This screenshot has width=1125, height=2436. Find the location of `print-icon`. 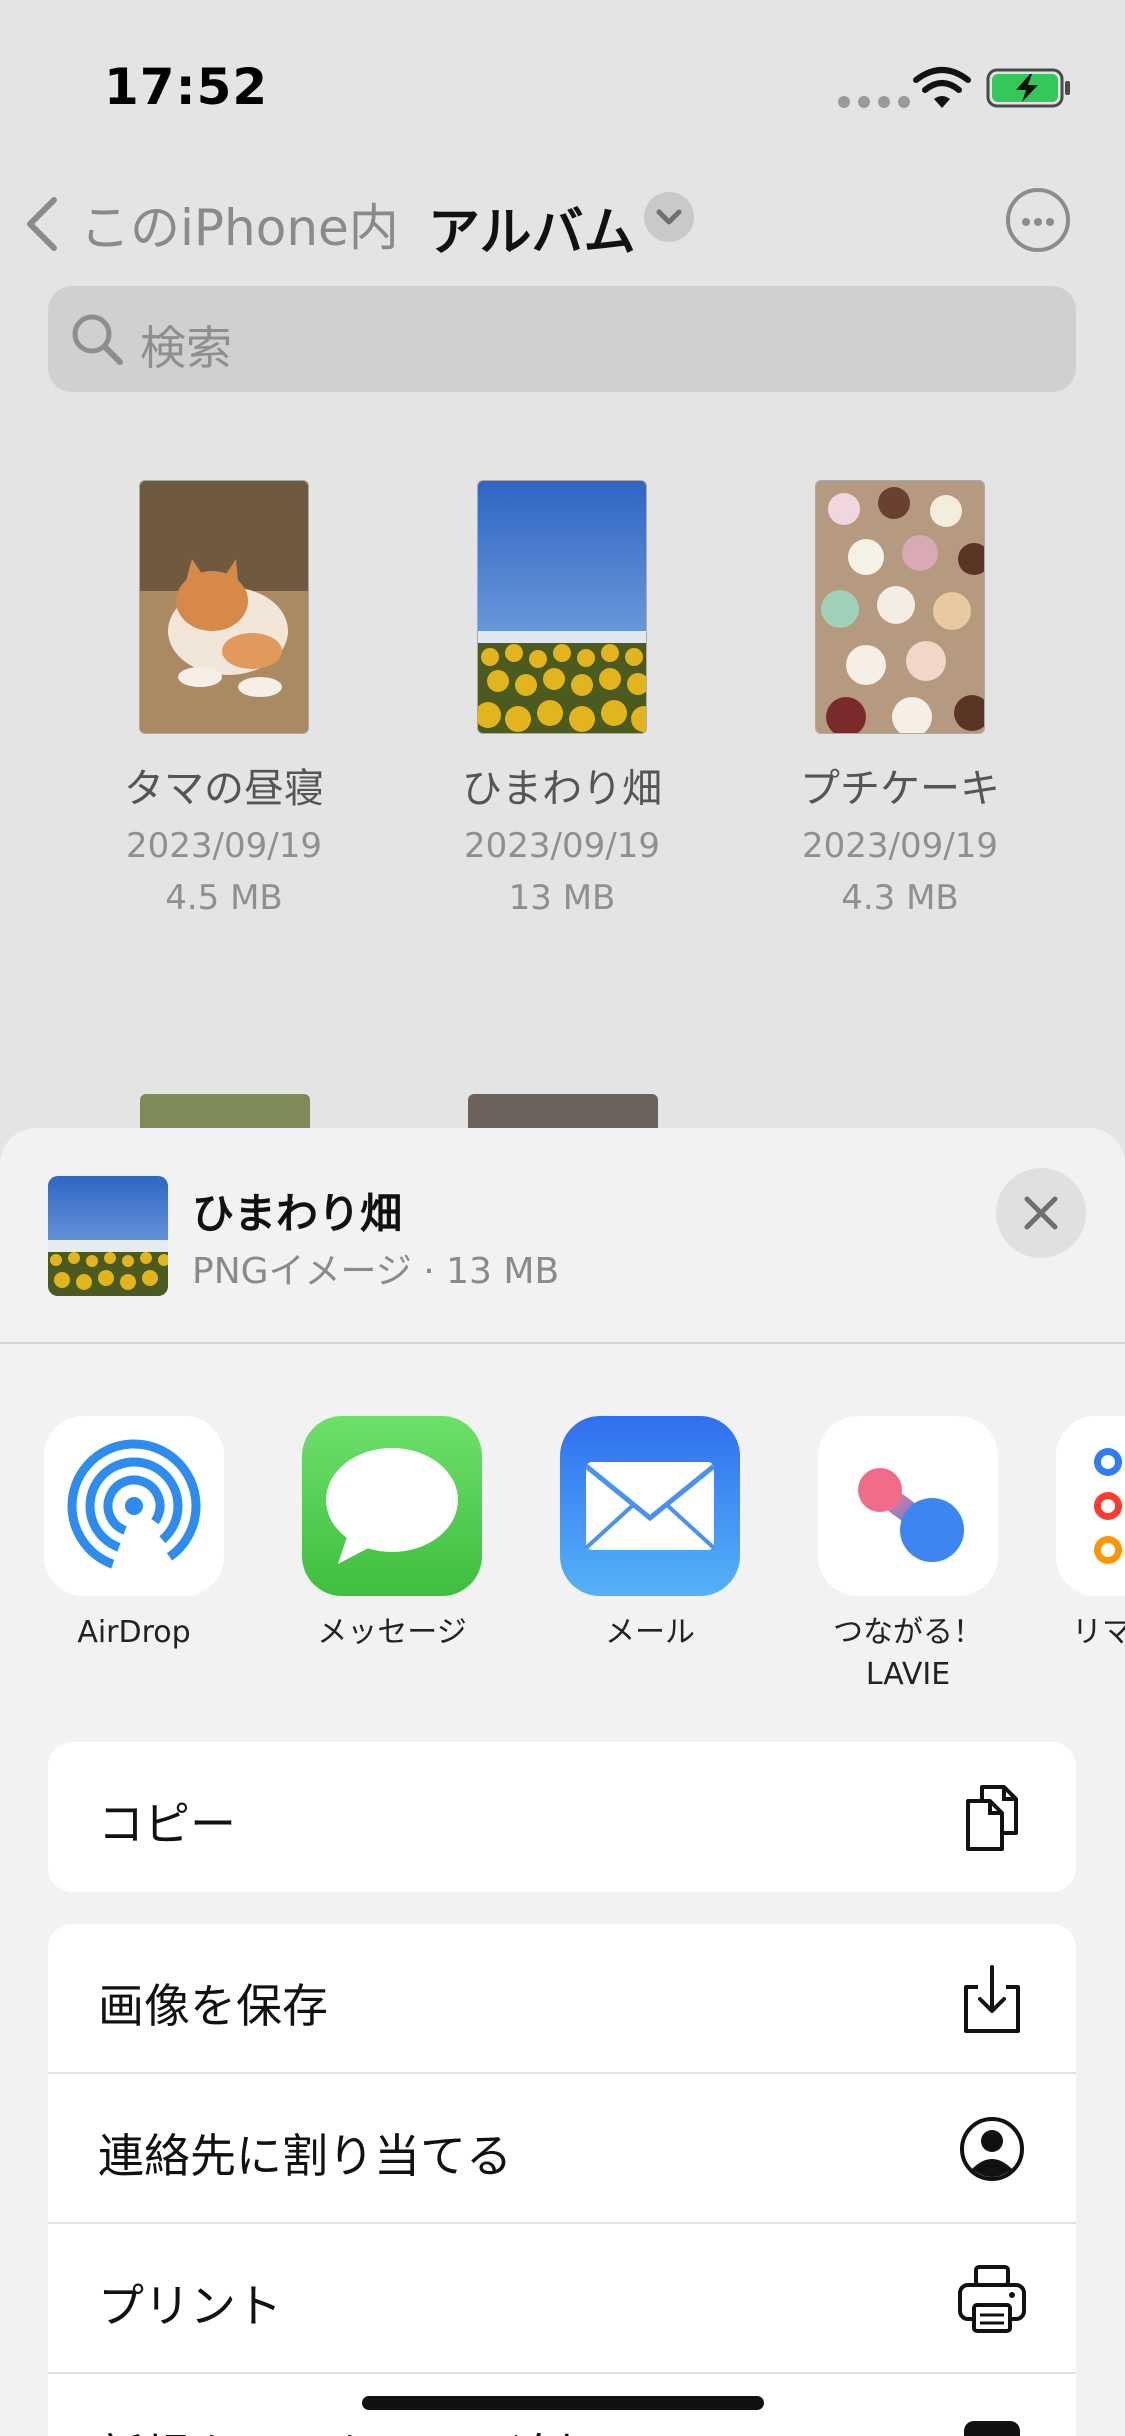

print-icon is located at coordinates (992, 2299).